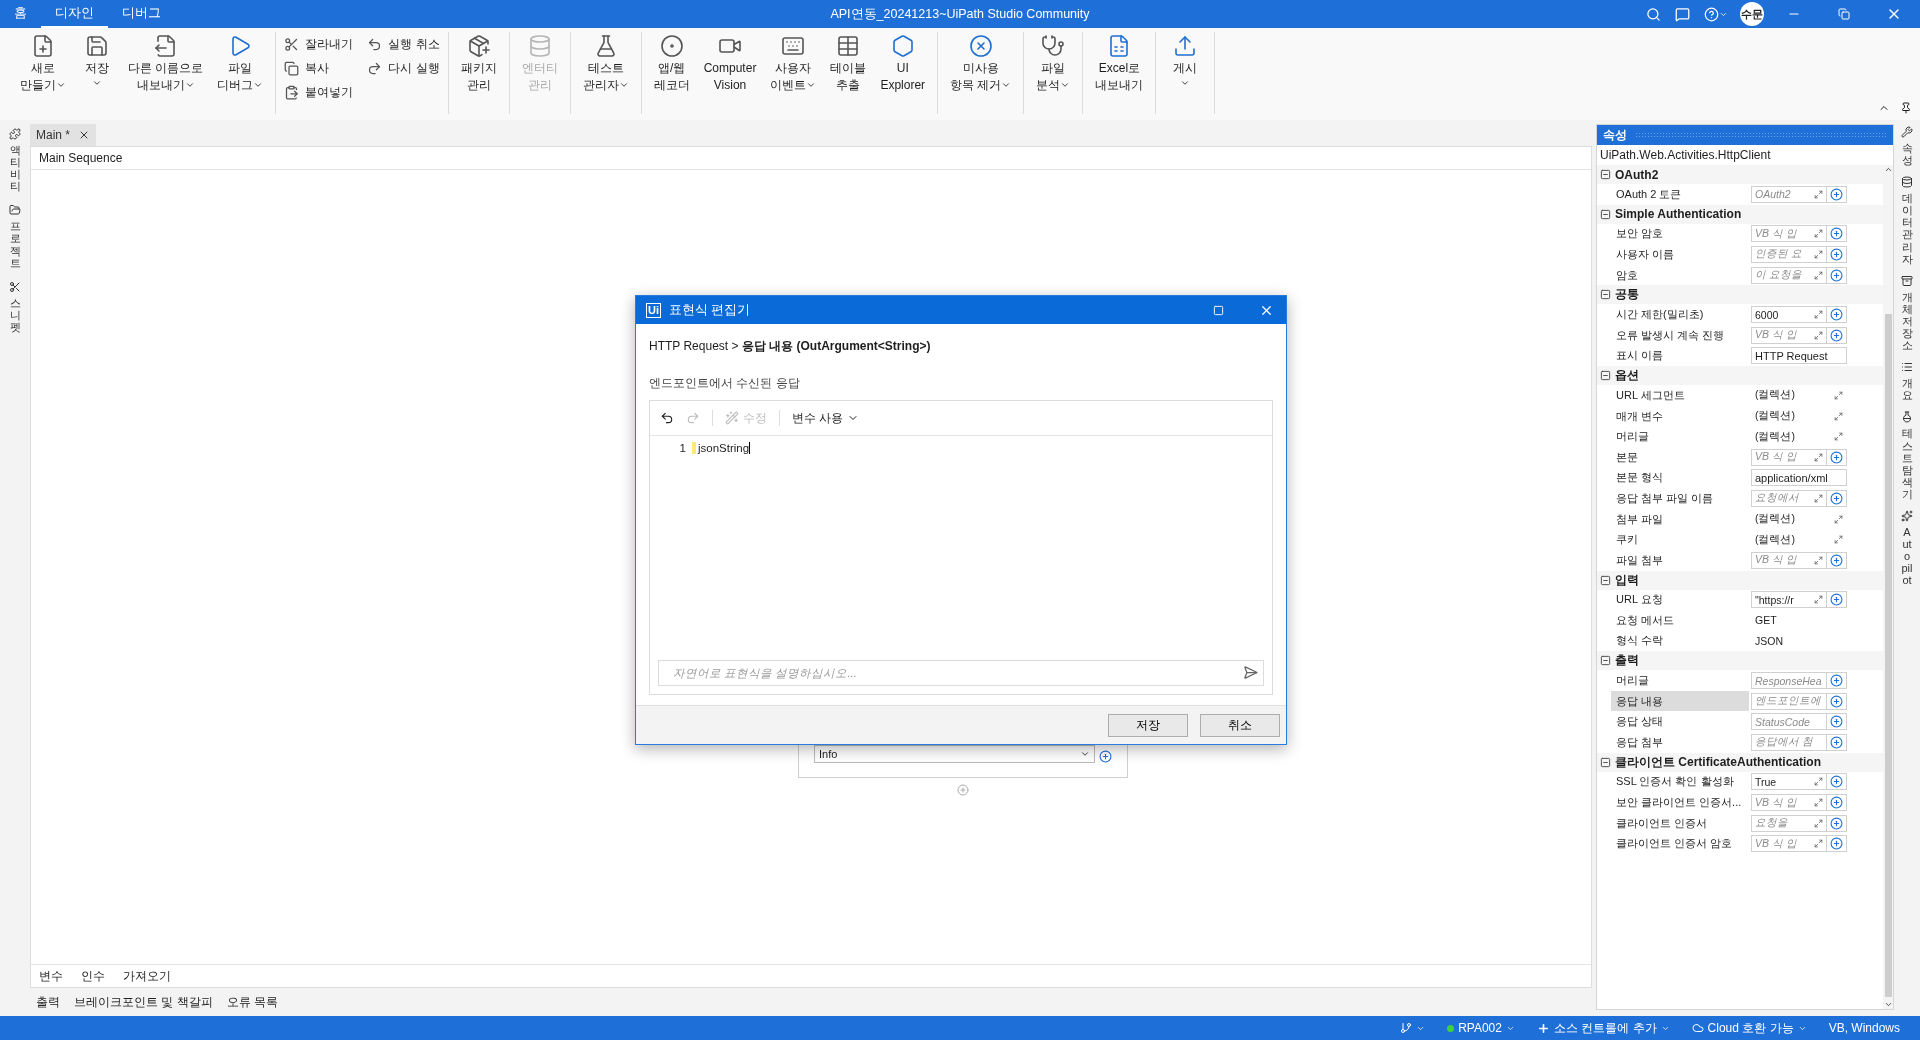 This screenshot has height=1040, width=1920. What do you see at coordinates (43, 73) in the screenshot?
I see `ribbon-button: 새로 만들기` at bounding box center [43, 73].